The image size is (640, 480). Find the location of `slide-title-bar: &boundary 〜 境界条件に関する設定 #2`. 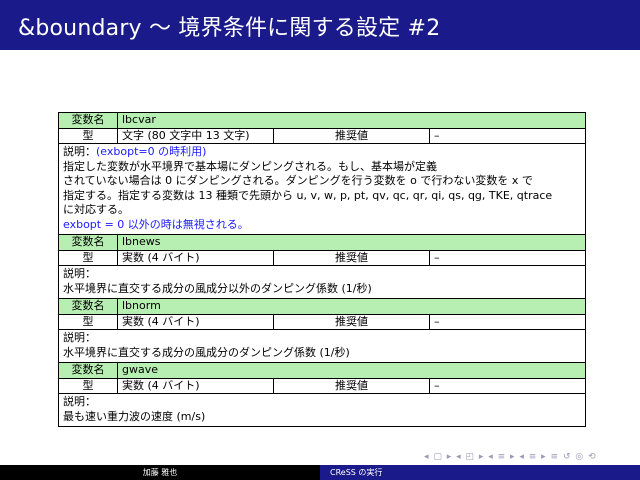

slide-title-bar: &boundary 〜 境界条件に関する設定 #2 is located at coordinates (320, 25).